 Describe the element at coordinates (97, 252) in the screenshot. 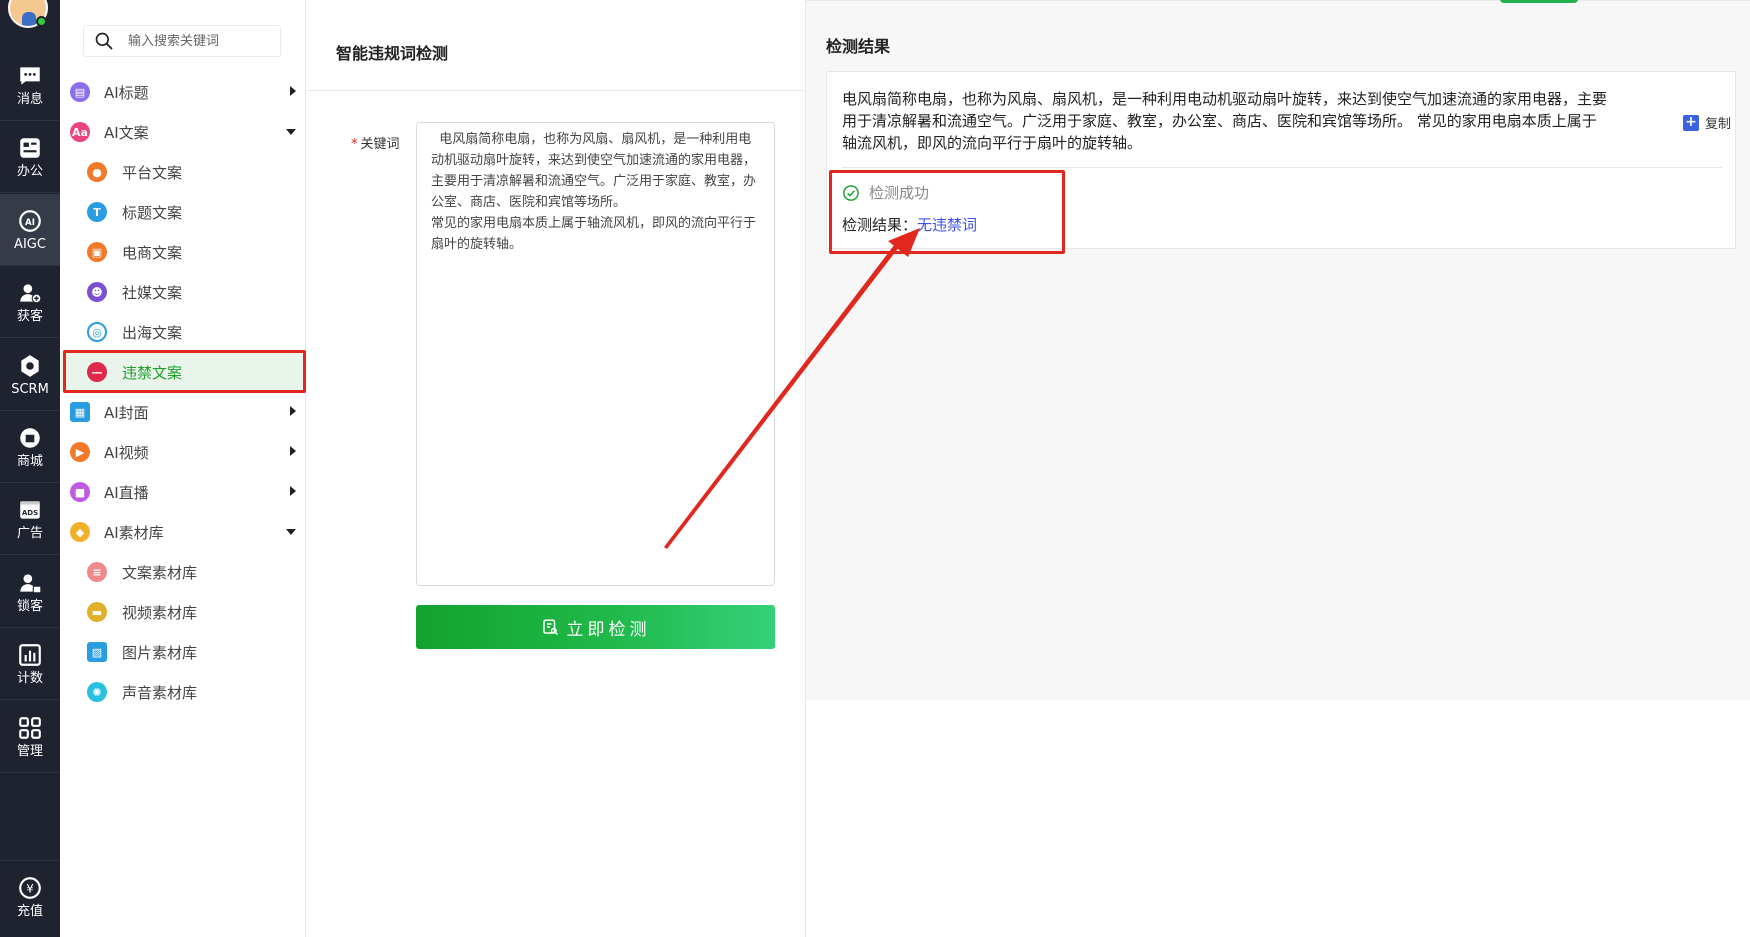

I see `shop-bag-icon: ▣` at that location.